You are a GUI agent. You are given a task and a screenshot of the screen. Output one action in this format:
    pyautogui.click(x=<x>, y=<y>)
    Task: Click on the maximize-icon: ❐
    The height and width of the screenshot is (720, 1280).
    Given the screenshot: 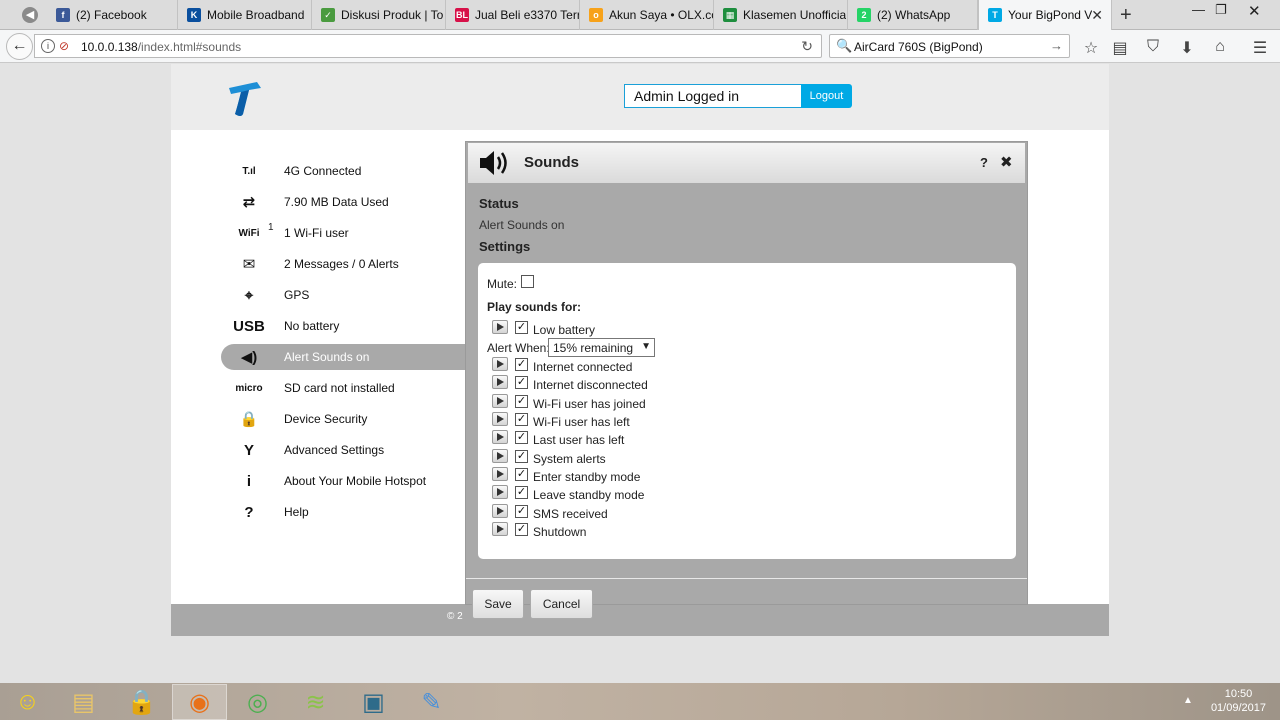 What is the action you would take?
    pyautogui.click(x=1221, y=10)
    